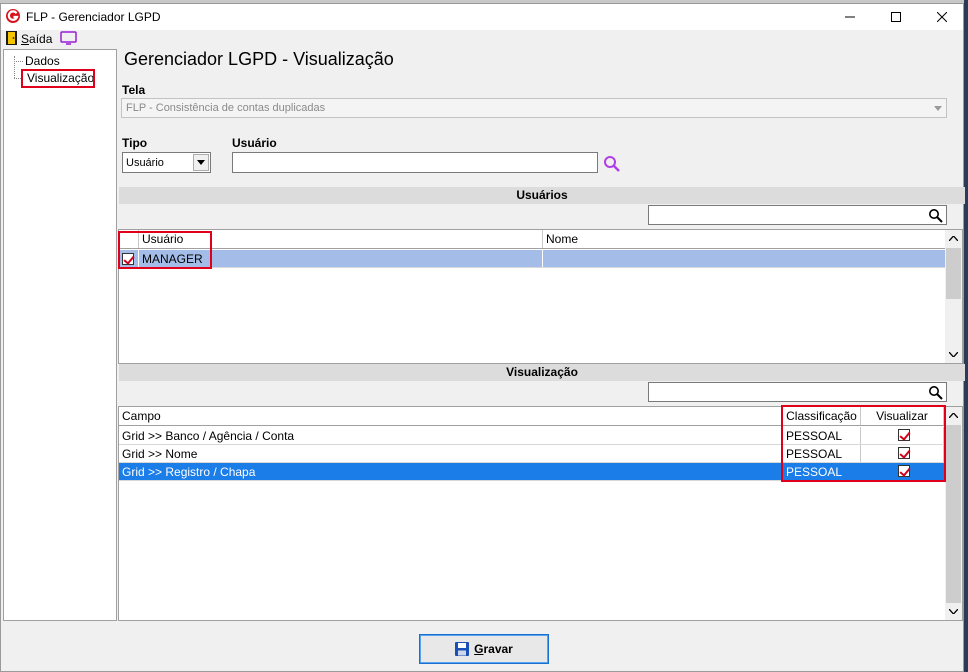 This screenshot has width=968, height=672. What do you see at coordinates (744, 258) in the screenshot?
I see `nome-cell` at bounding box center [744, 258].